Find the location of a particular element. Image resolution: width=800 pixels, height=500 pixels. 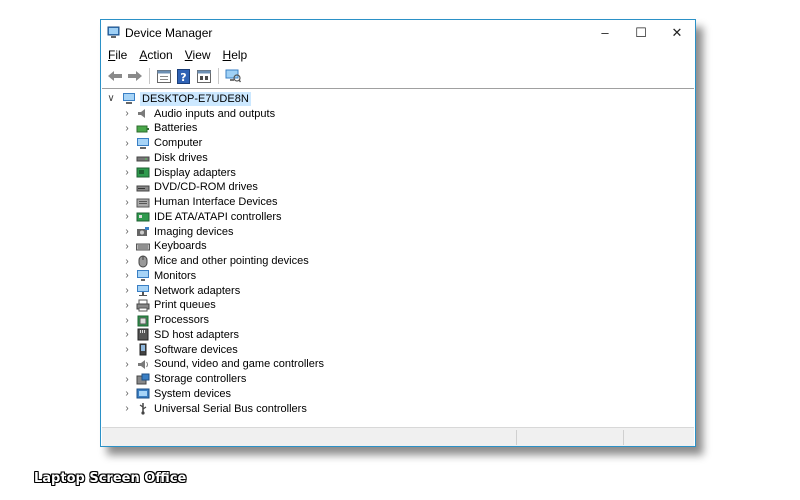

menu-help: Help is located at coordinates (234, 55).